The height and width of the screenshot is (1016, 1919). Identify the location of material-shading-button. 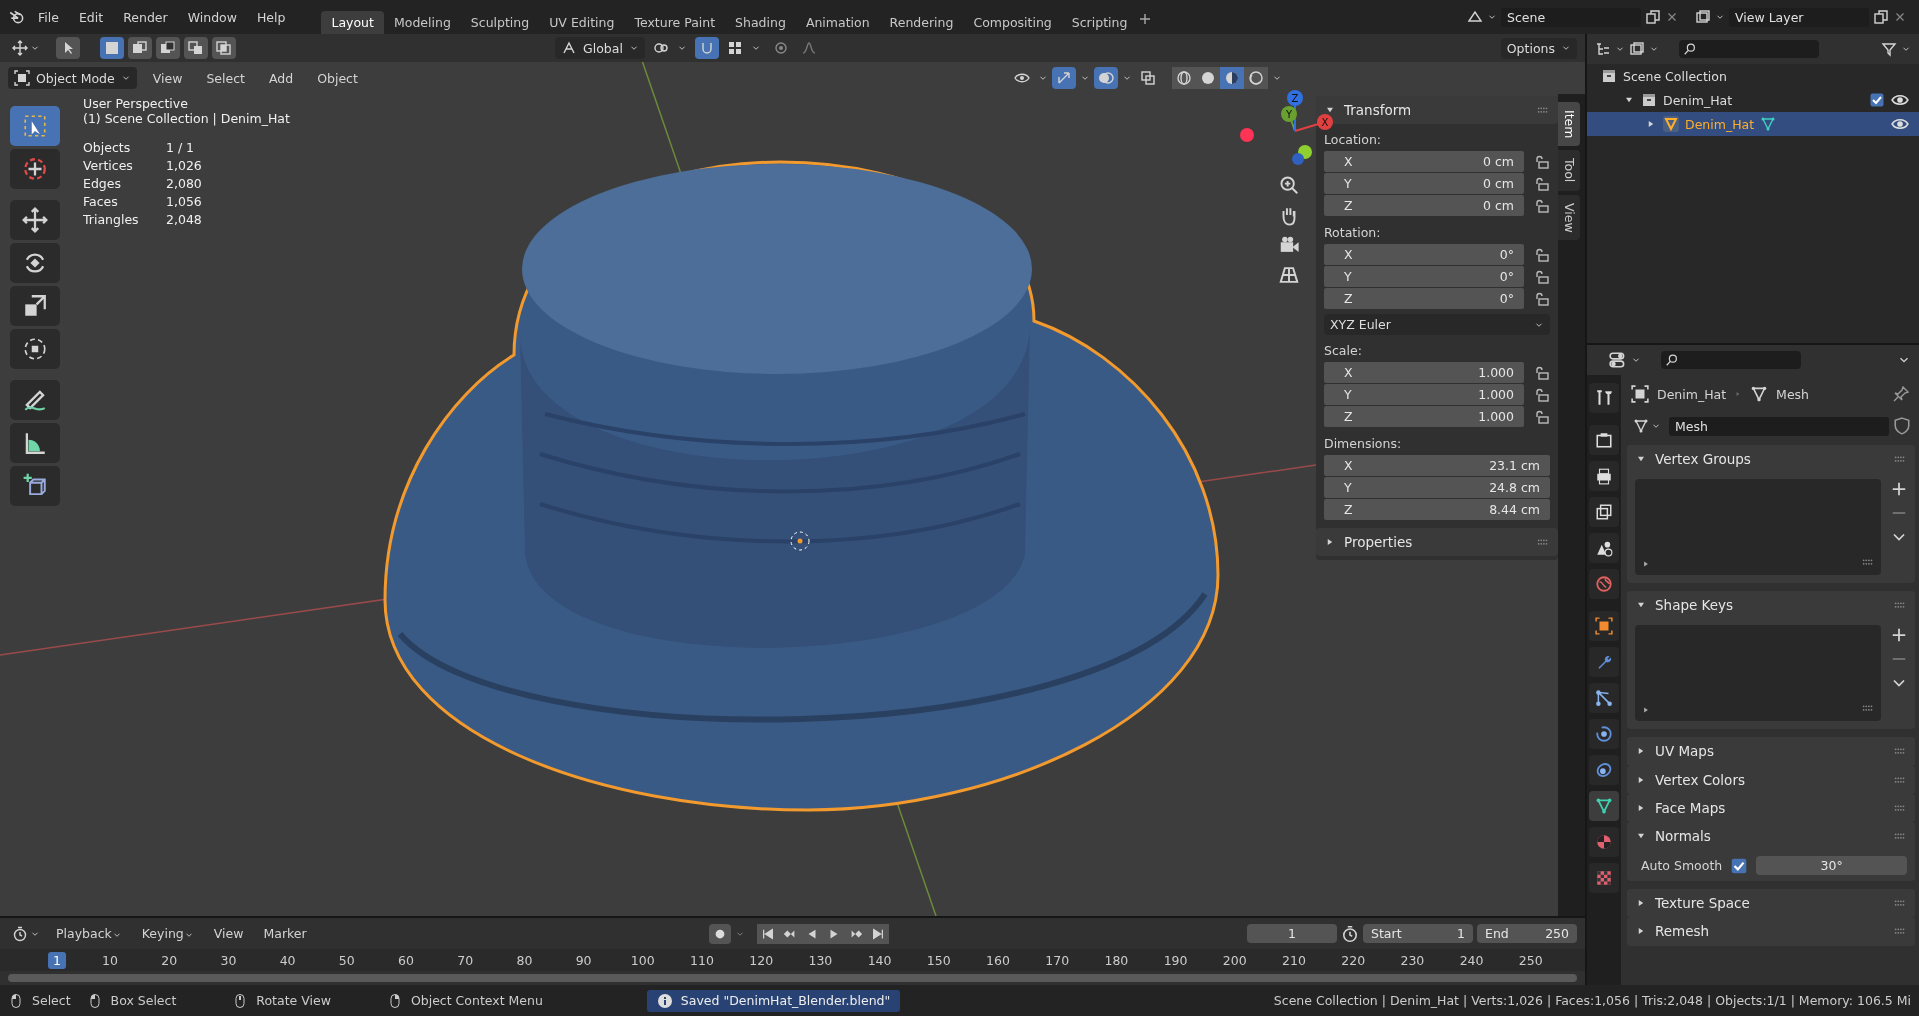
(1232, 78).